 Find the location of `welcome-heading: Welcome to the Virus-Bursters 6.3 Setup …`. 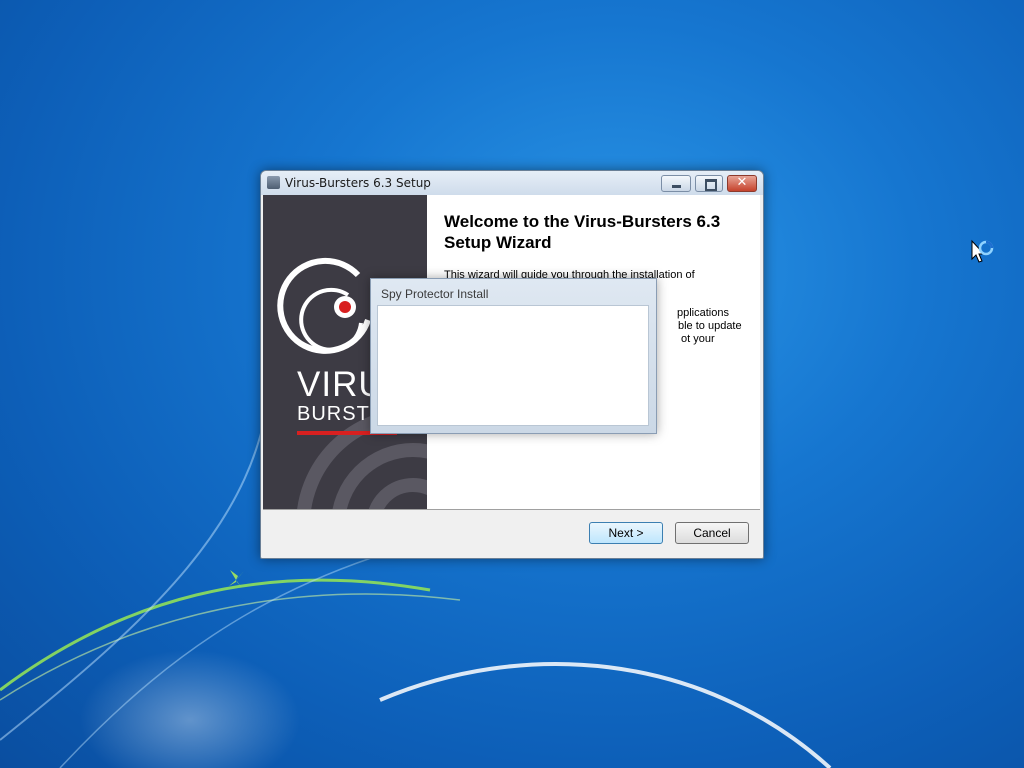

welcome-heading: Welcome to the Virus-Bursters 6.3 Setup … is located at coordinates (582, 232).